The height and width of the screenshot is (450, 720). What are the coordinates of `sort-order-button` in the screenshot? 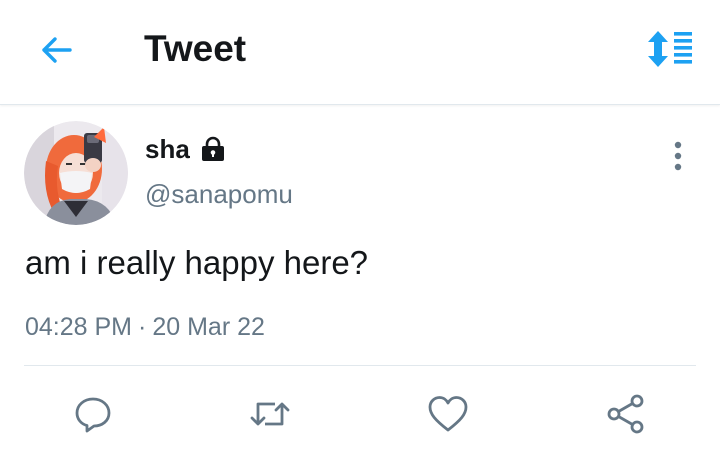 It's located at (670, 49).